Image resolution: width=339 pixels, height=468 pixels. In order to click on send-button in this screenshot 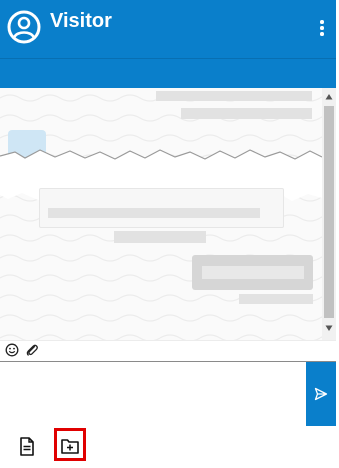, I will do `click(321, 394)`.